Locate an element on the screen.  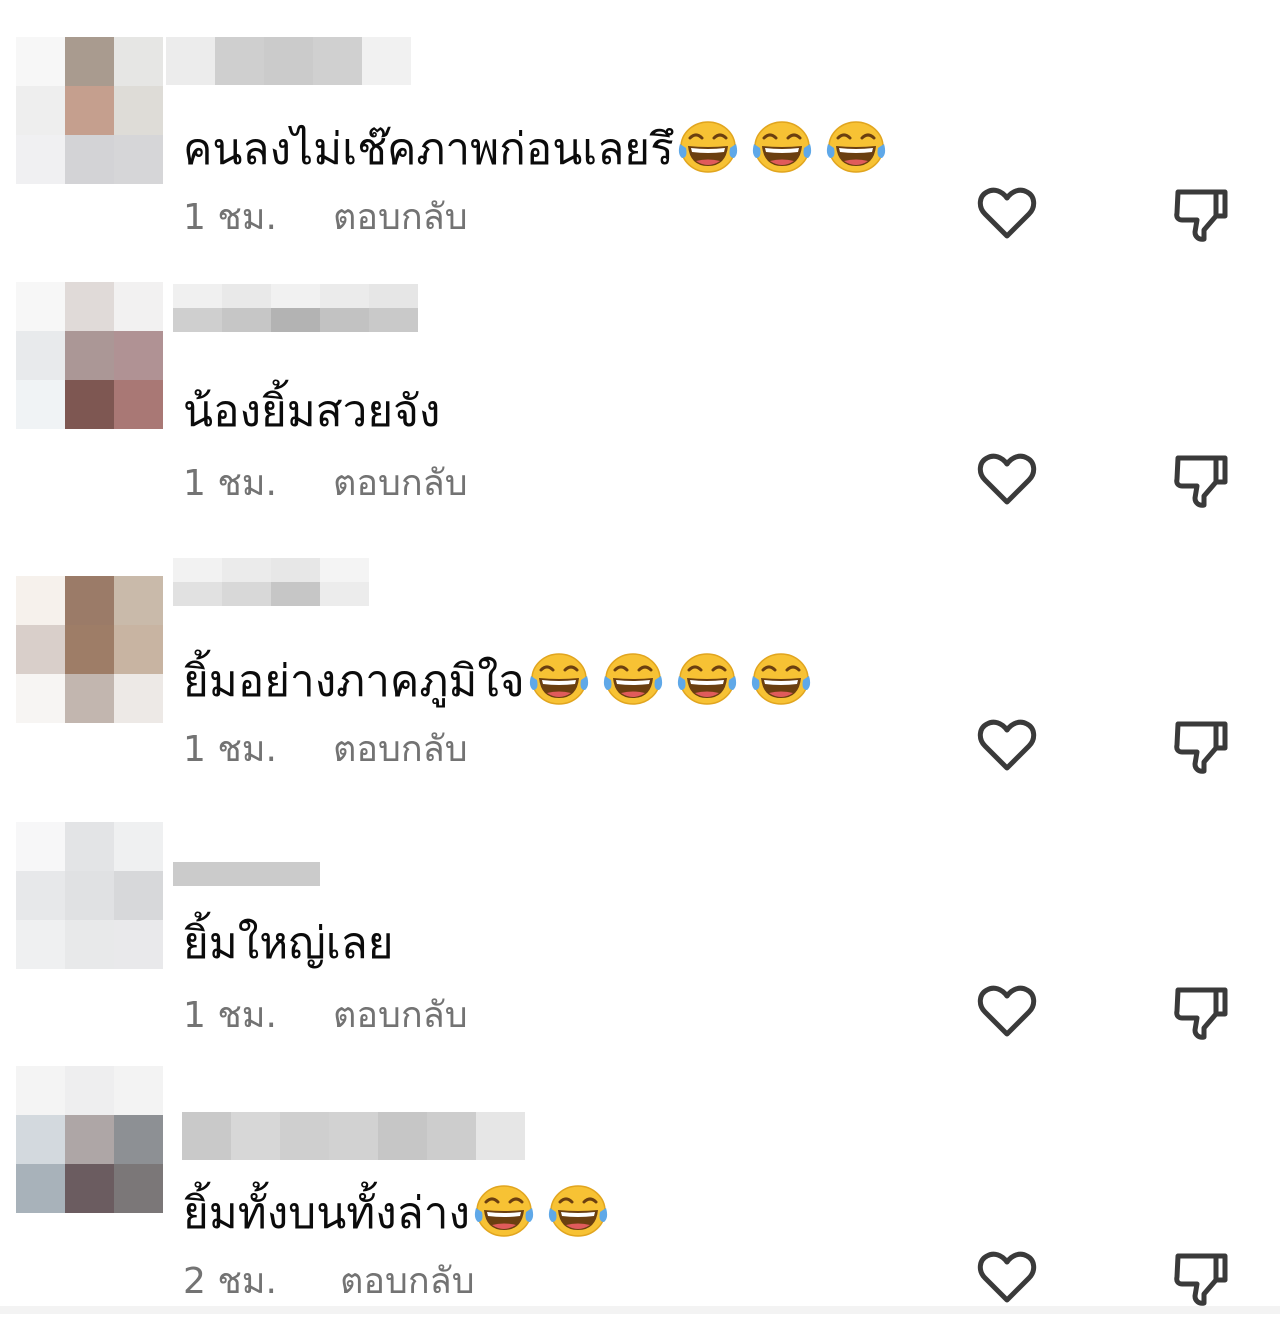
comment-text-content: น้องยิ้มสวยจัง is located at coordinates (312, 411).